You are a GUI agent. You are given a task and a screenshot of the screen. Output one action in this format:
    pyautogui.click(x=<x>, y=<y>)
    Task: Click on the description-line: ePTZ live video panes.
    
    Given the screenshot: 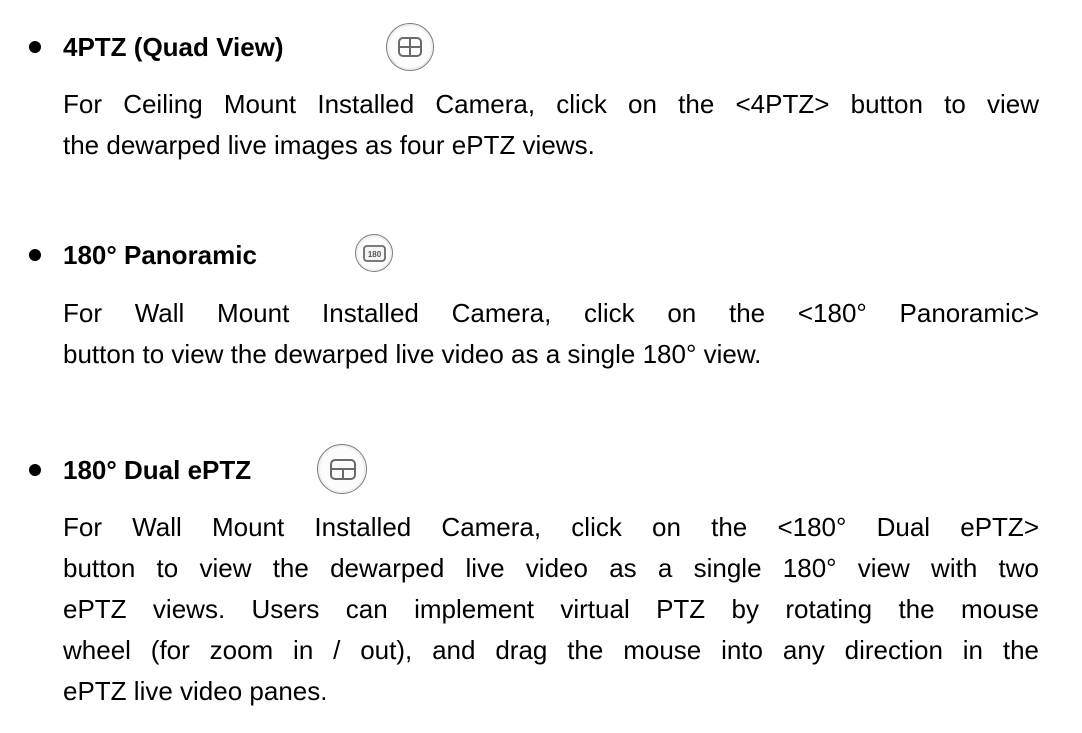 What is the action you would take?
    pyautogui.click(x=195, y=691)
    